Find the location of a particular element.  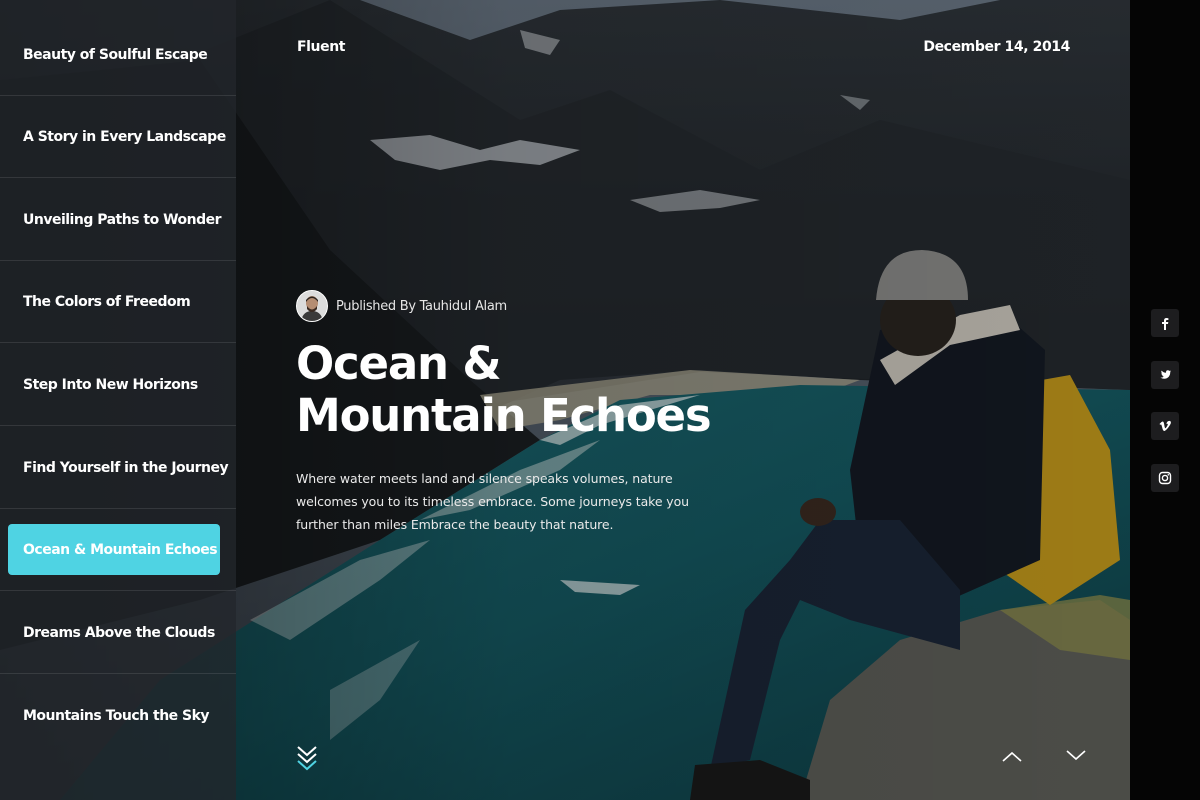

active-nav-highlight: Ocean & Mountain Echoes is located at coordinates (114, 549).